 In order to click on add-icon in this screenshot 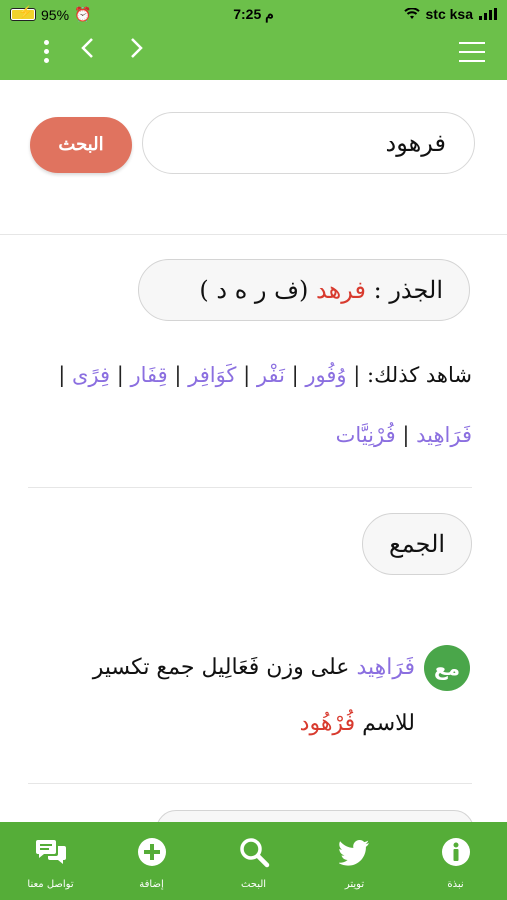, I will do `click(151, 852)`.